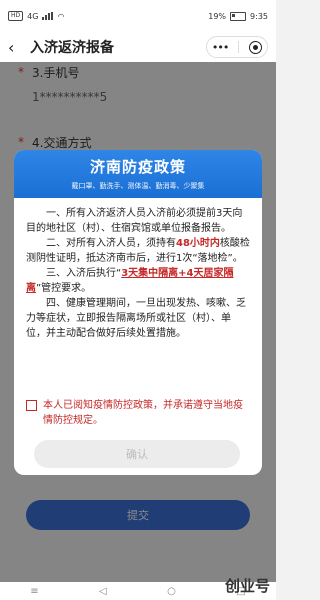 The width and height of the screenshot is (320, 600). Describe the element at coordinates (256, 47) in the screenshot. I see `close-circle-icon` at that location.